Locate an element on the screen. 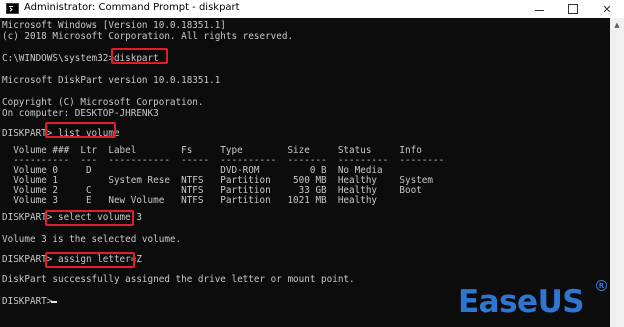  minimize-icon is located at coordinates (539, 10).